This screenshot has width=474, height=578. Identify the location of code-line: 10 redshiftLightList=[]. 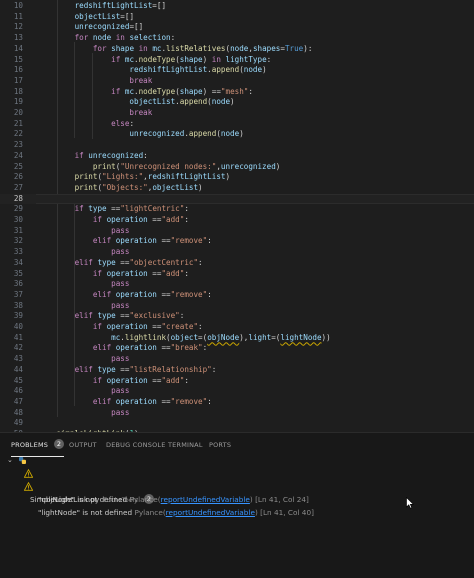
(237, 6).